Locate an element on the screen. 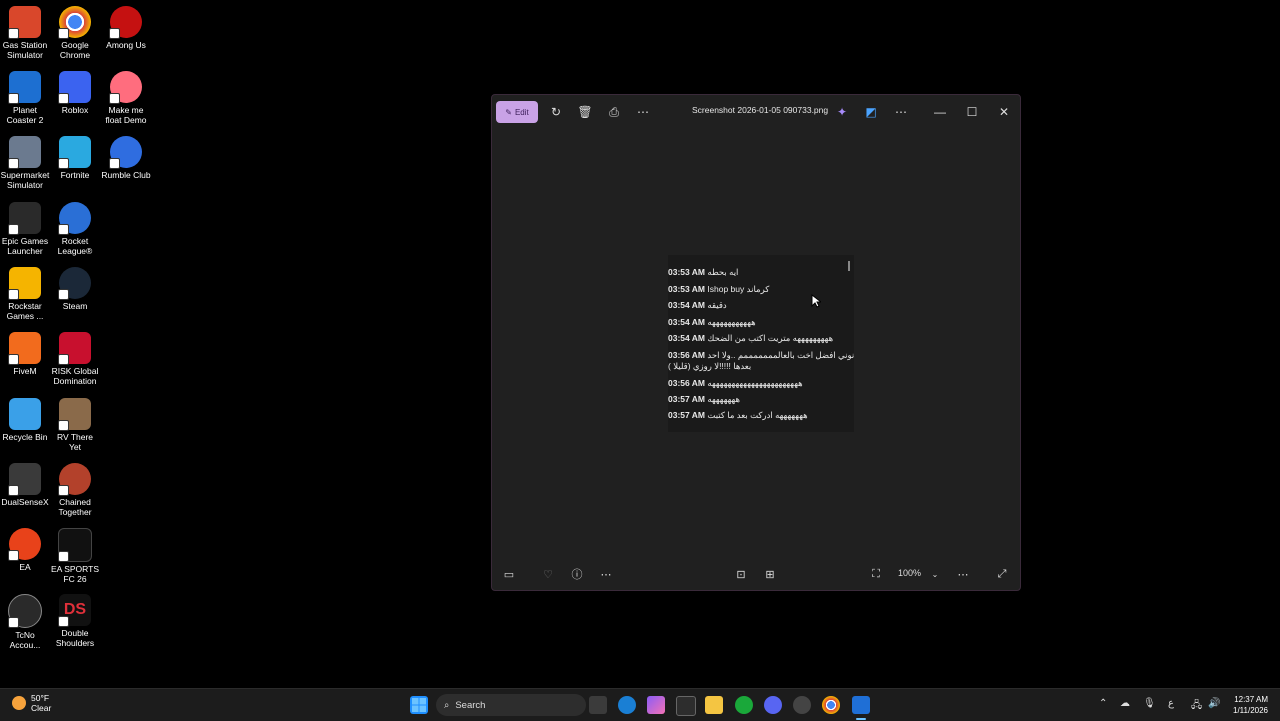 This screenshot has width=1280, height=721. onedrive-icon: ☁ is located at coordinates (1125, 703).